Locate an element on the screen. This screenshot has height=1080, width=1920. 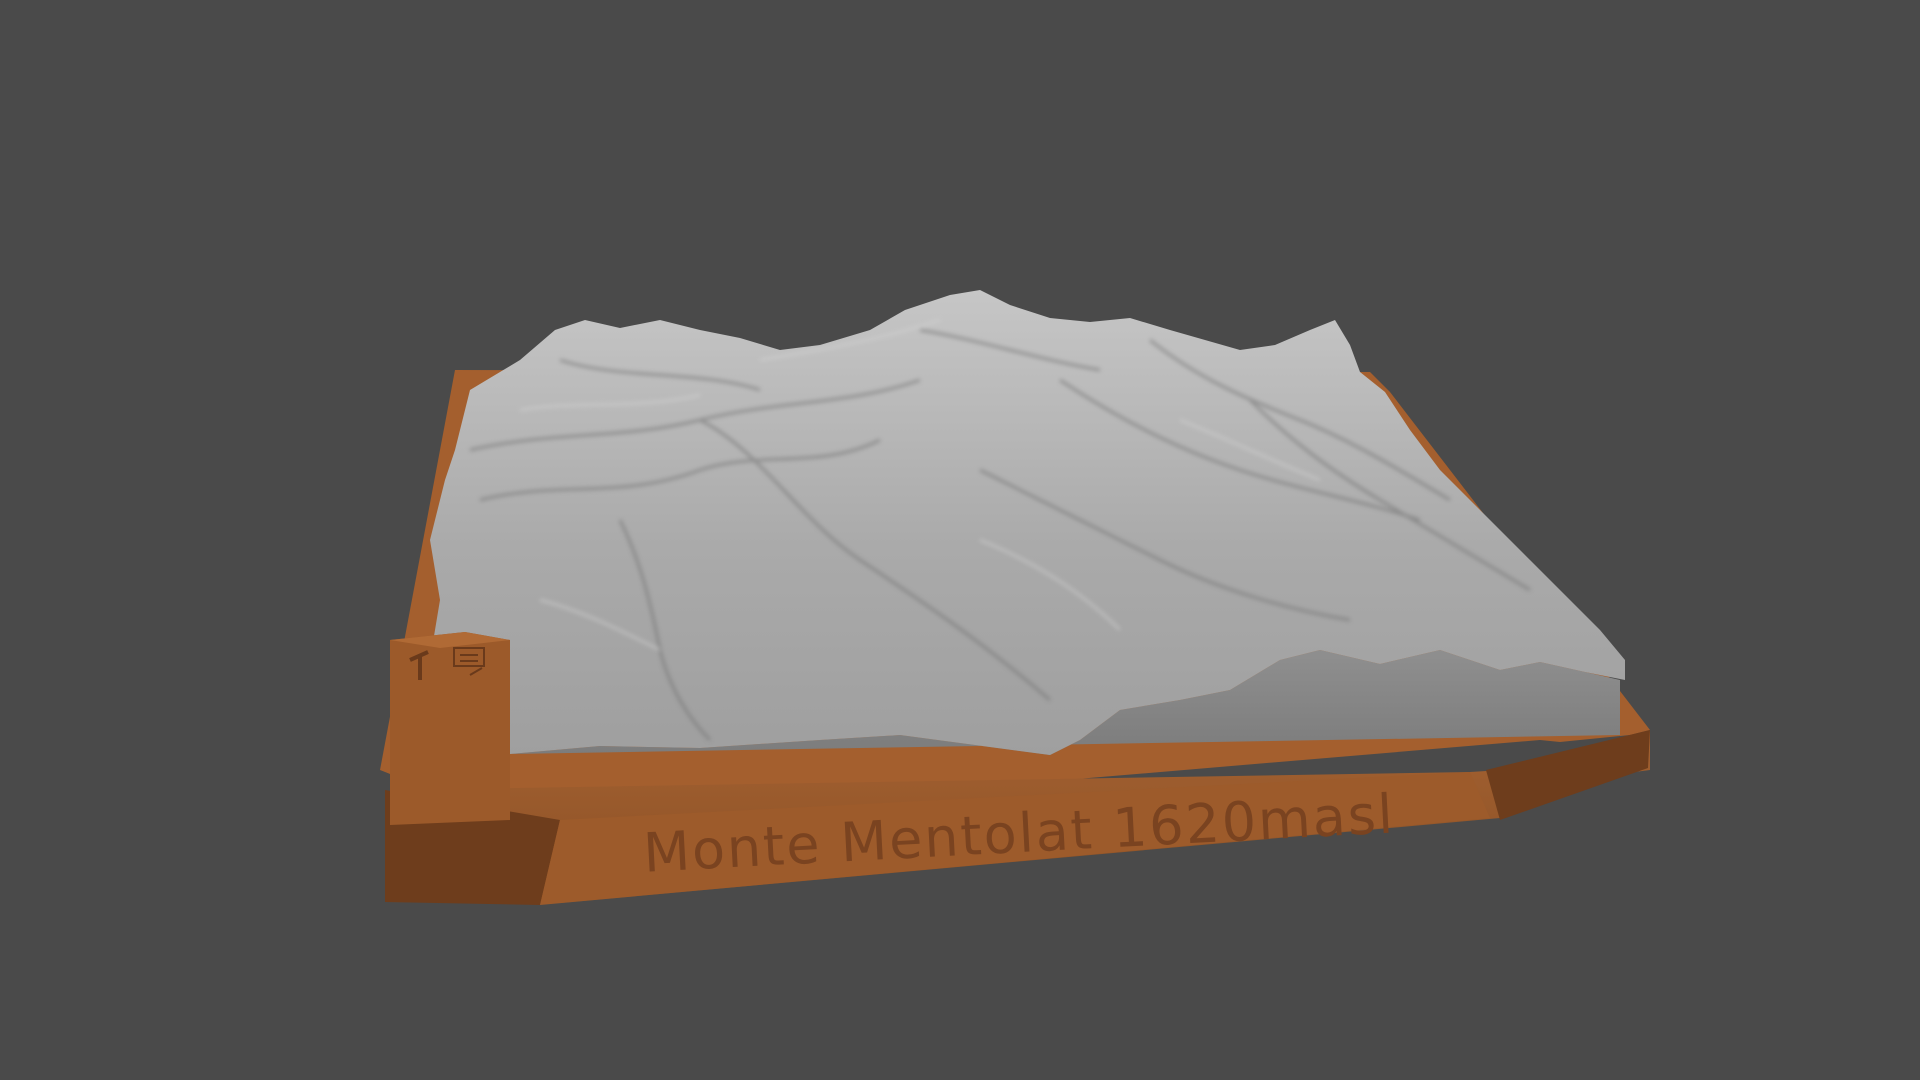
base-right-block is located at coordinates (1568, 775).